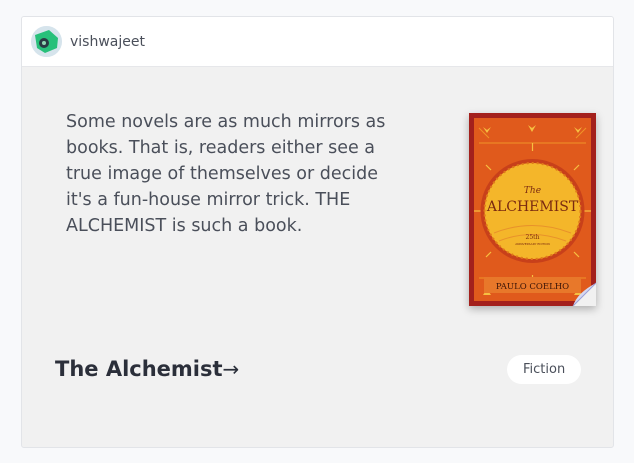 This screenshot has width=634, height=463. I want to click on avatar, so click(46, 41).